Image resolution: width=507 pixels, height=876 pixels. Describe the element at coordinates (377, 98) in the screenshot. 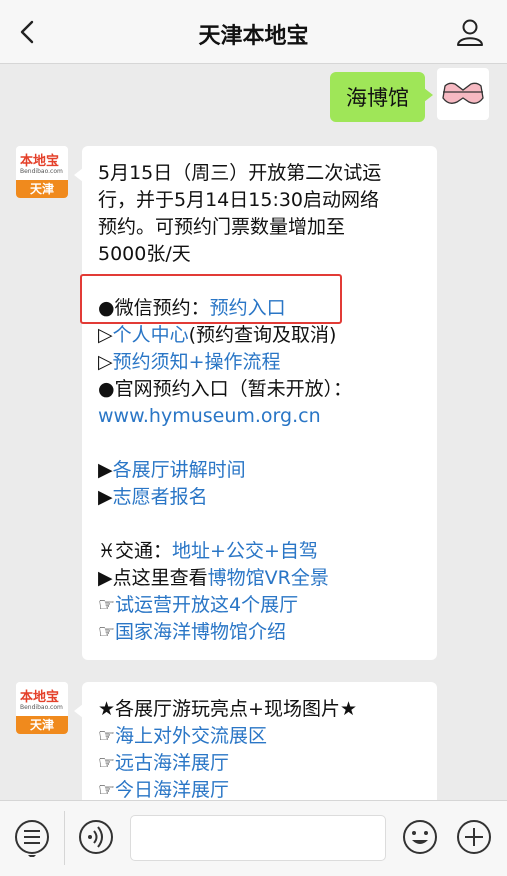

I see `user-message-text: 海博馆` at that location.